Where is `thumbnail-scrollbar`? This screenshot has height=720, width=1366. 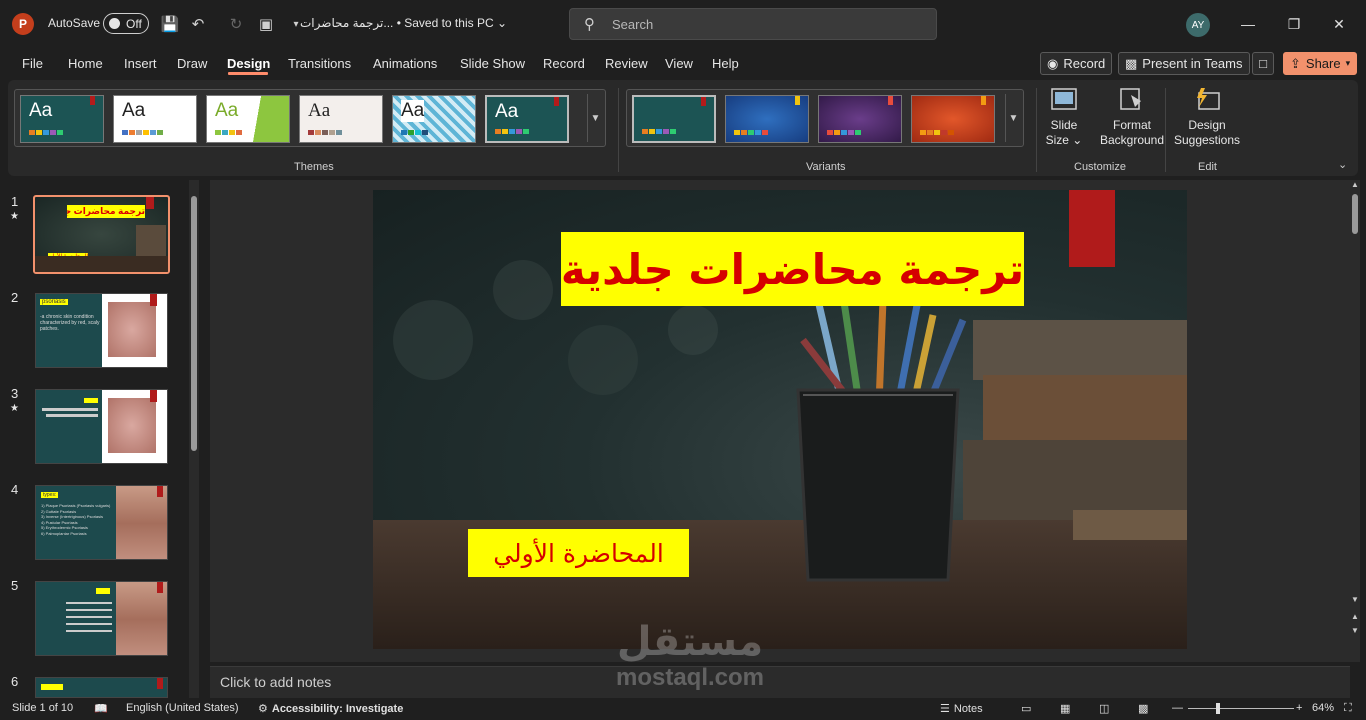 thumbnail-scrollbar is located at coordinates (194, 439).